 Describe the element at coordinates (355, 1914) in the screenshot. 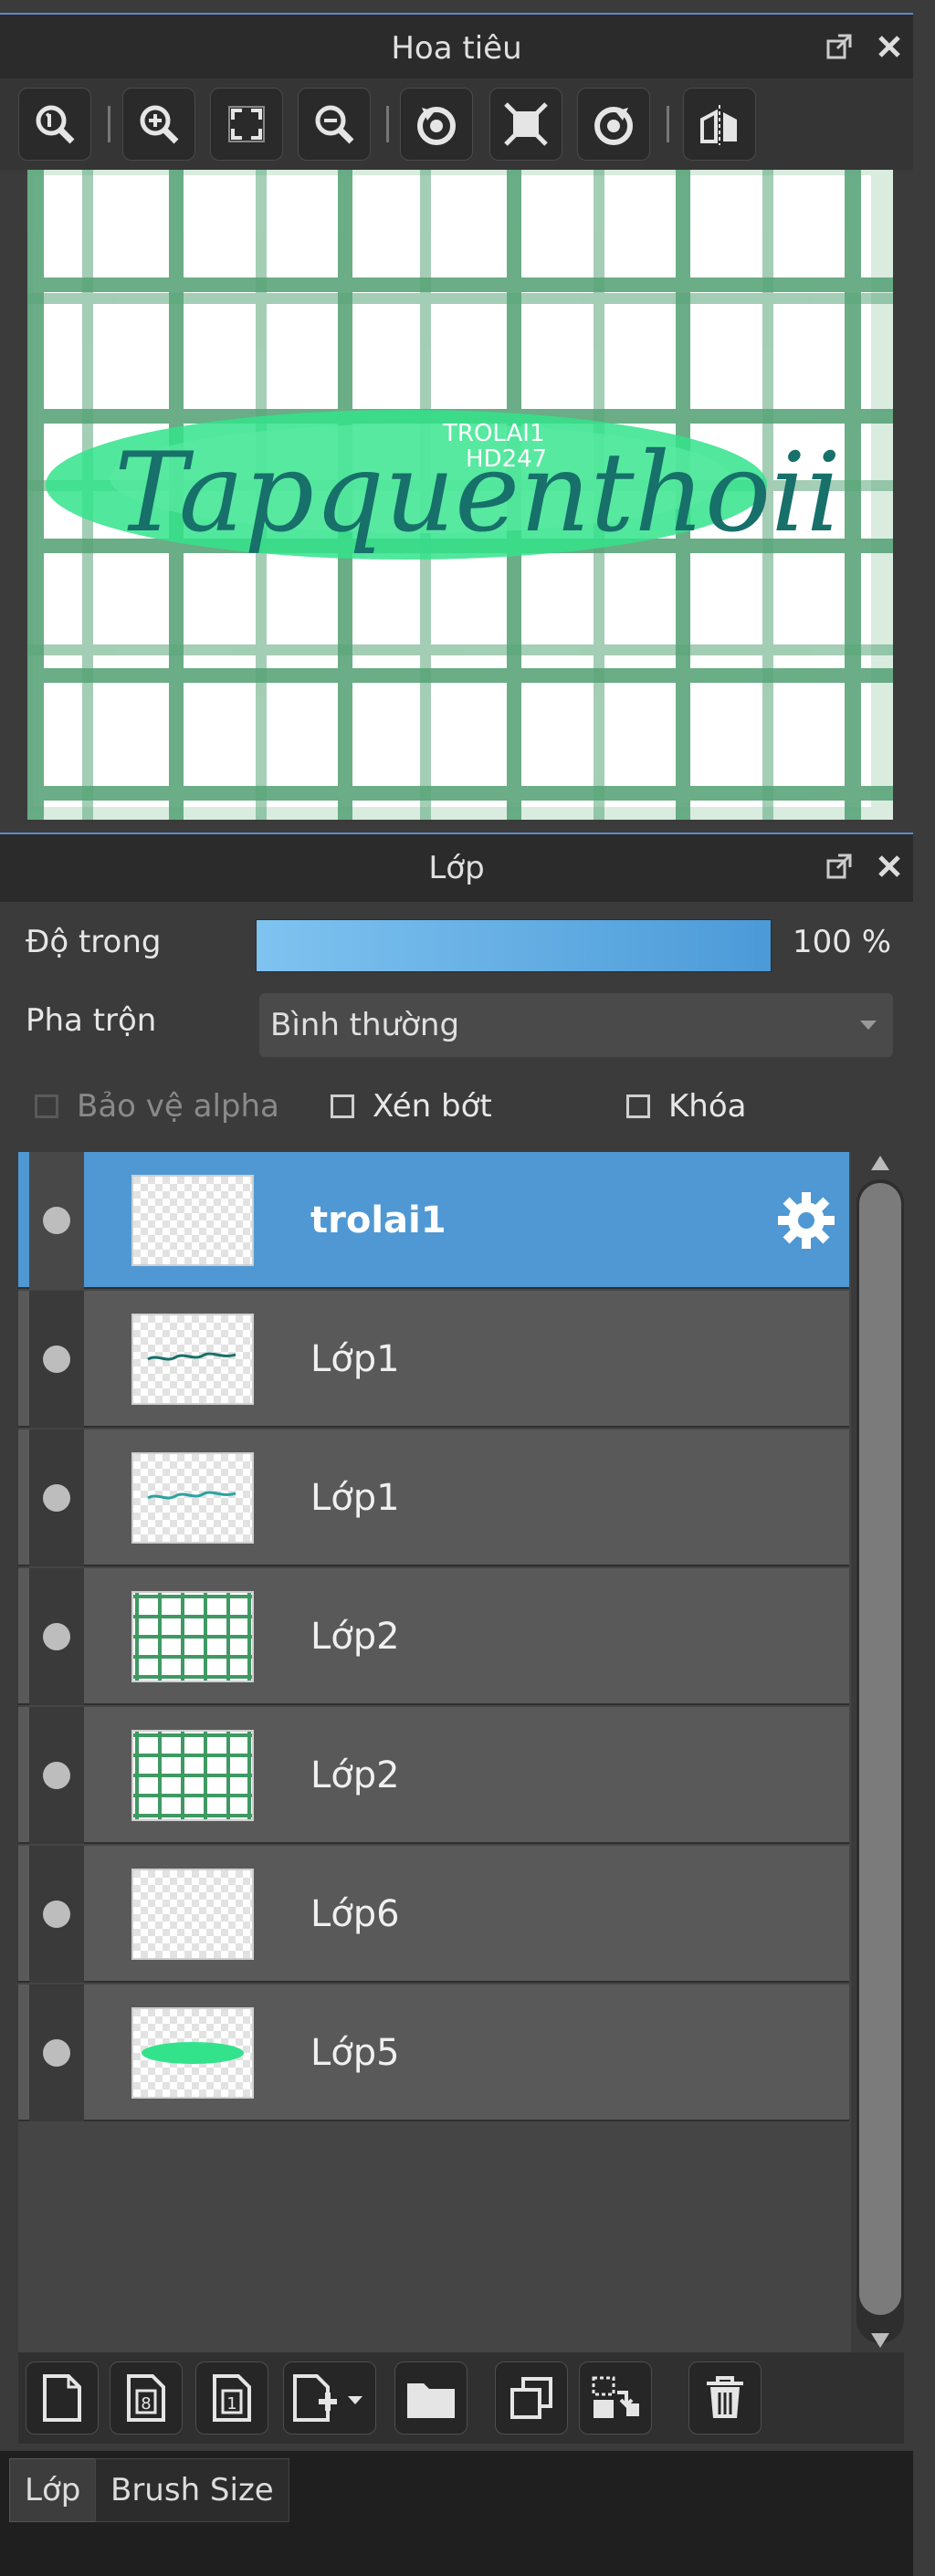

I see `layer-name: Lớp6` at that location.